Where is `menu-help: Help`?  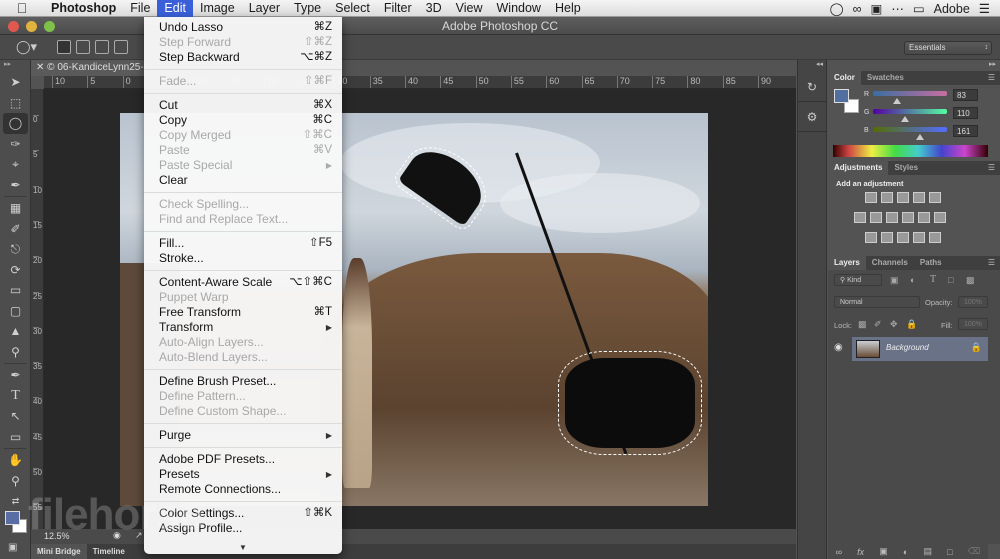
menu-help: Help is located at coordinates (568, 8).